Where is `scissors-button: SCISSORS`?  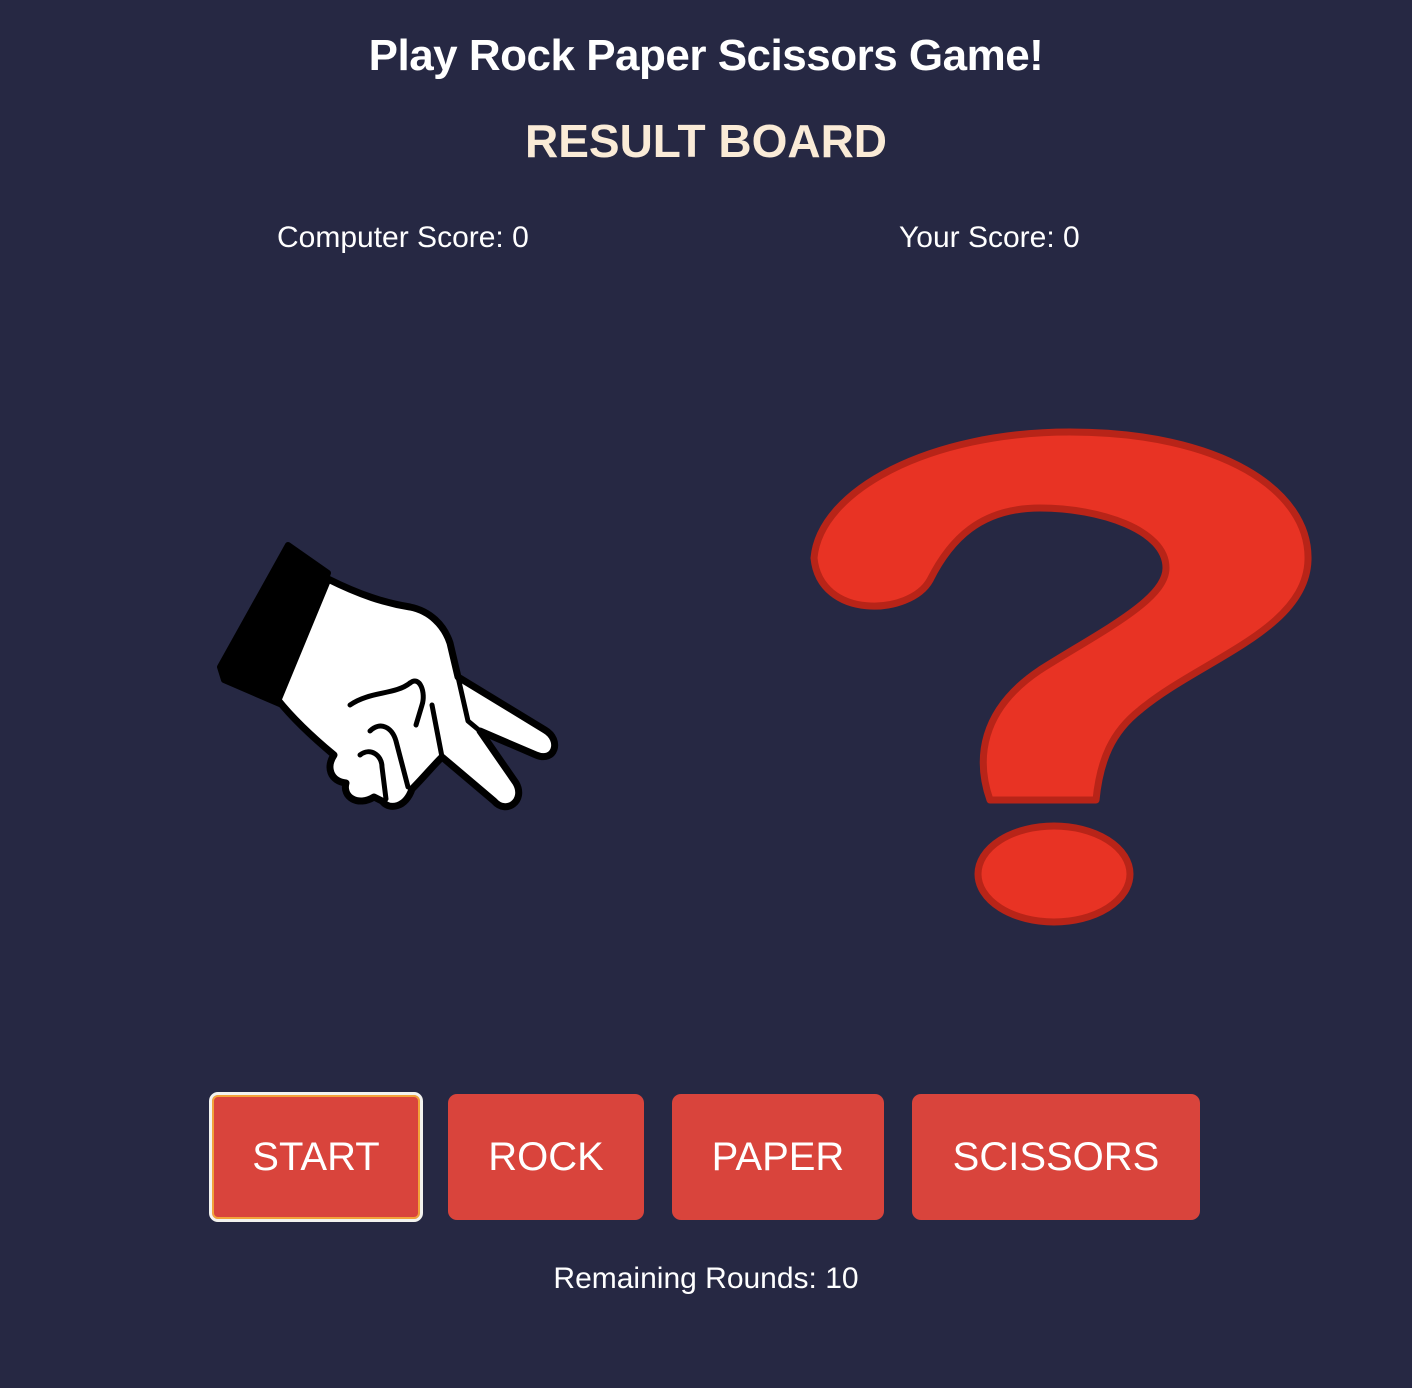
scissors-button: SCISSORS is located at coordinates (1056, 1157).